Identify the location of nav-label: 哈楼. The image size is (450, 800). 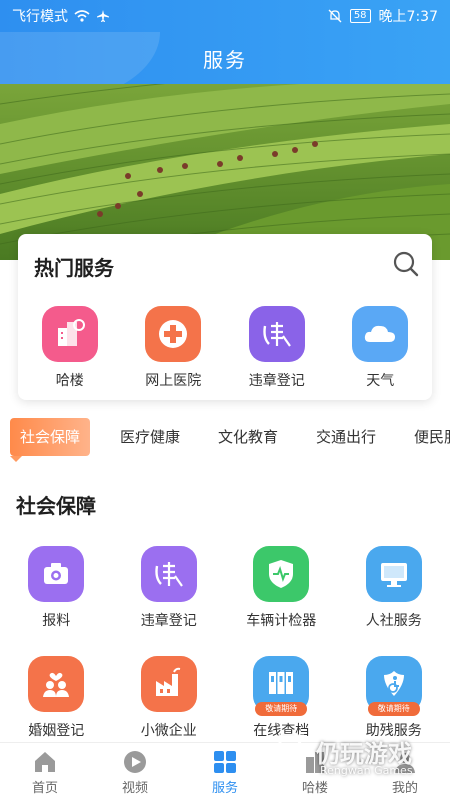
(314, 788).